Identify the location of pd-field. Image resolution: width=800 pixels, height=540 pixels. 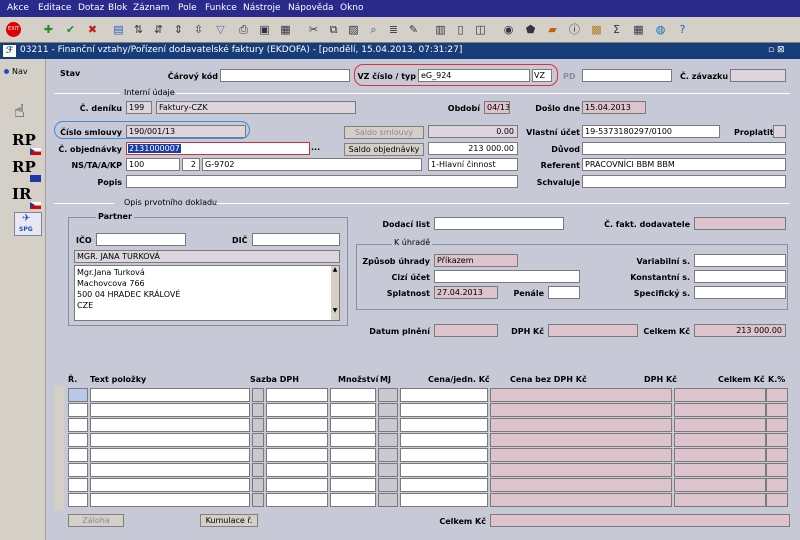
(627, 75).